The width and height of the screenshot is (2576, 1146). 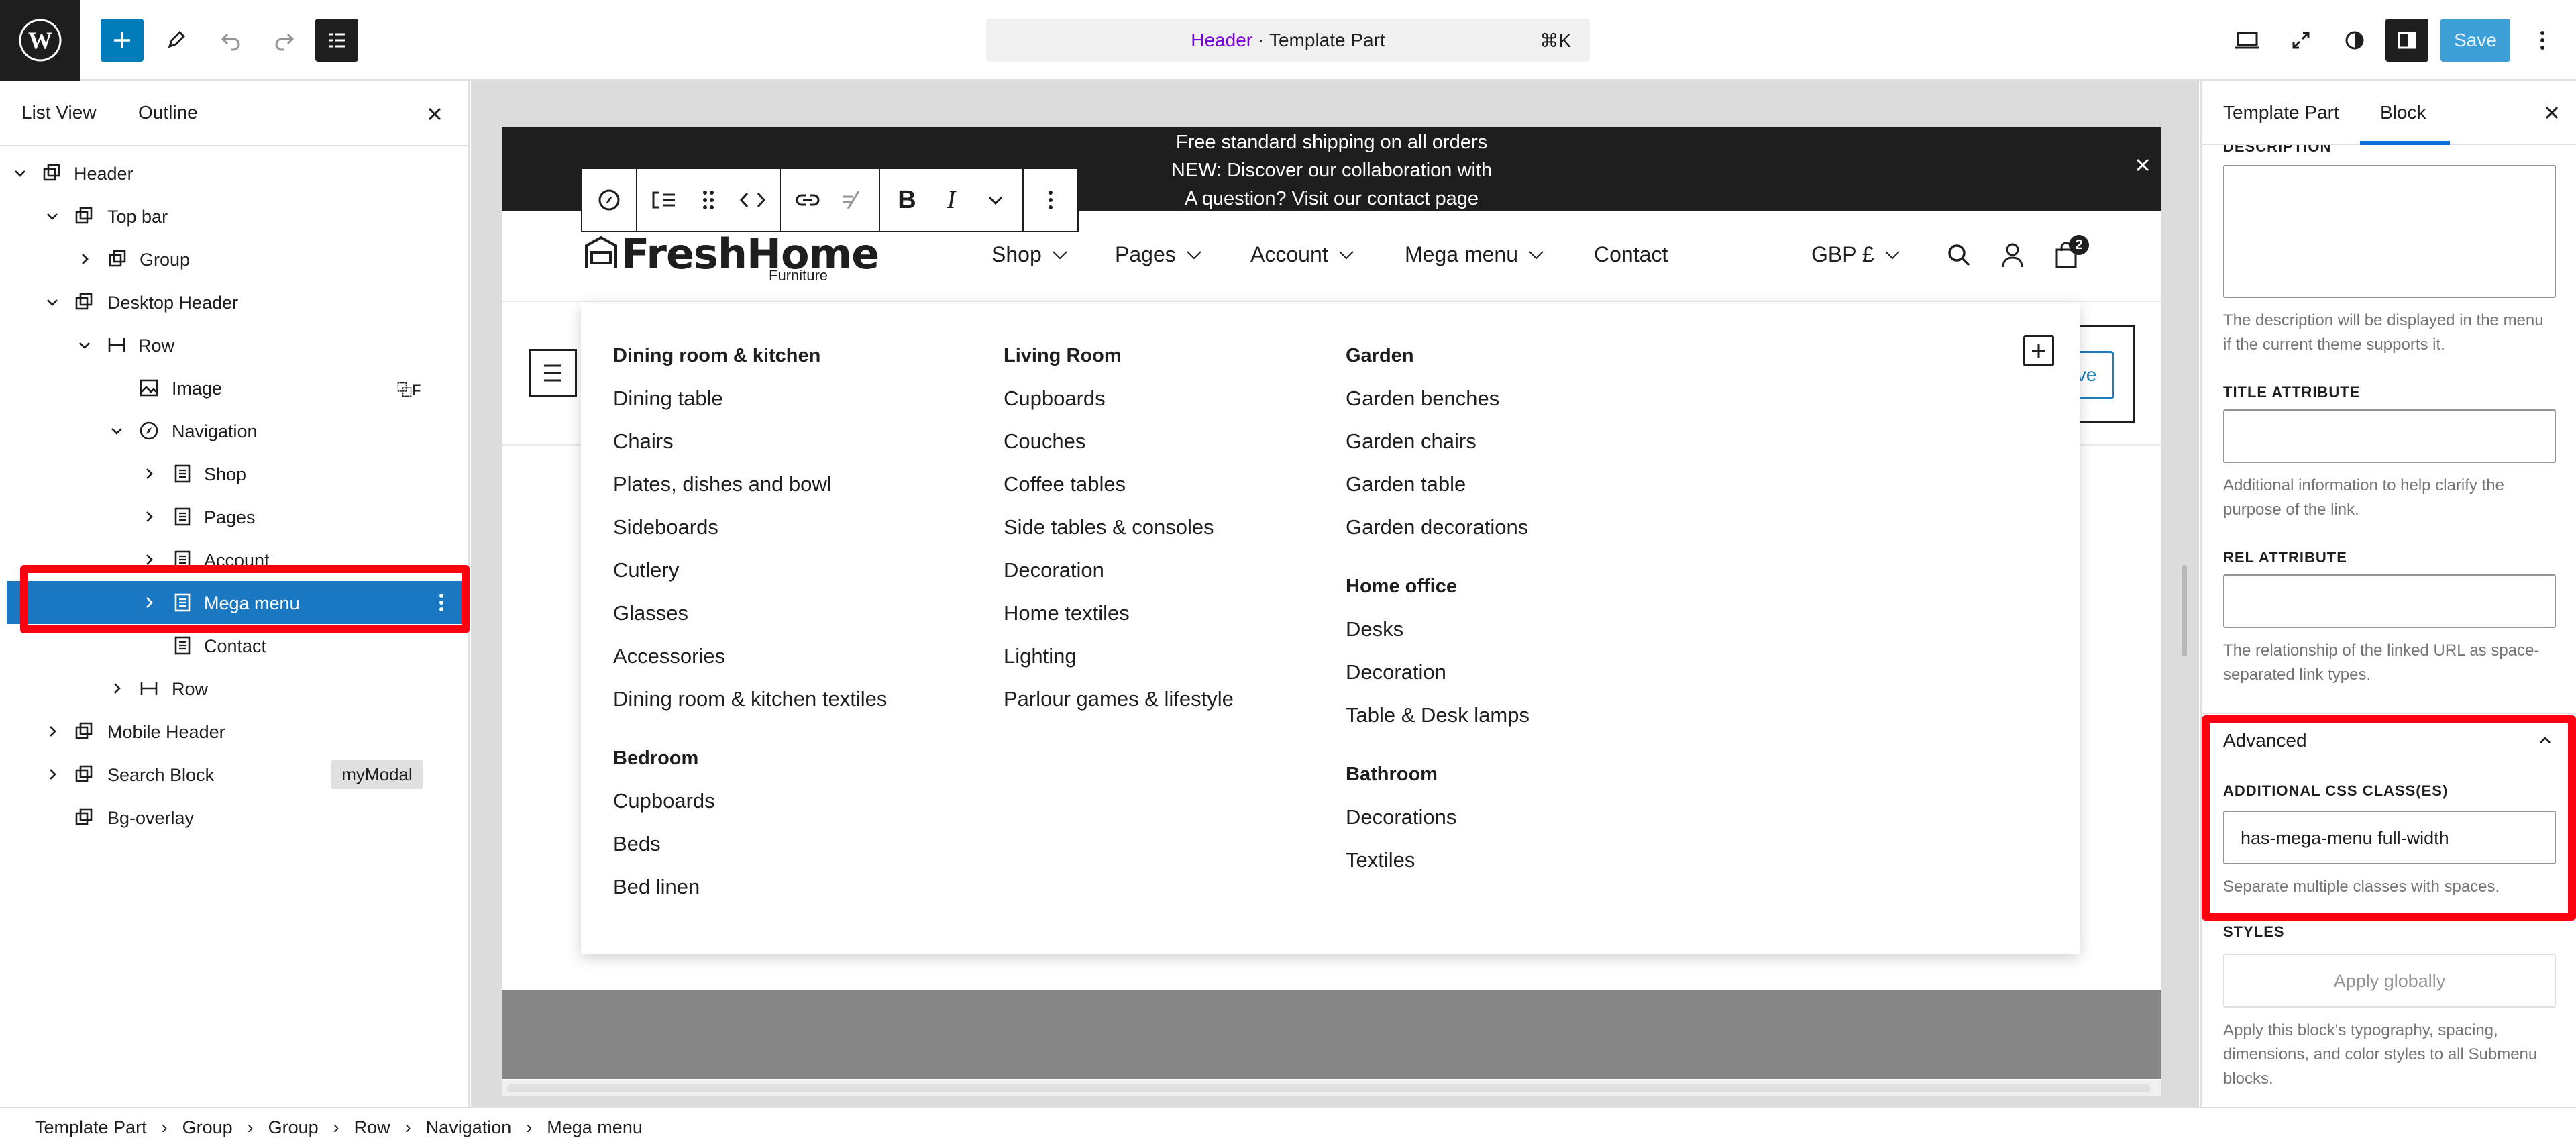 I want to click on mega-link: Parlour games & lifestyle, so click(x=1119, y=699).